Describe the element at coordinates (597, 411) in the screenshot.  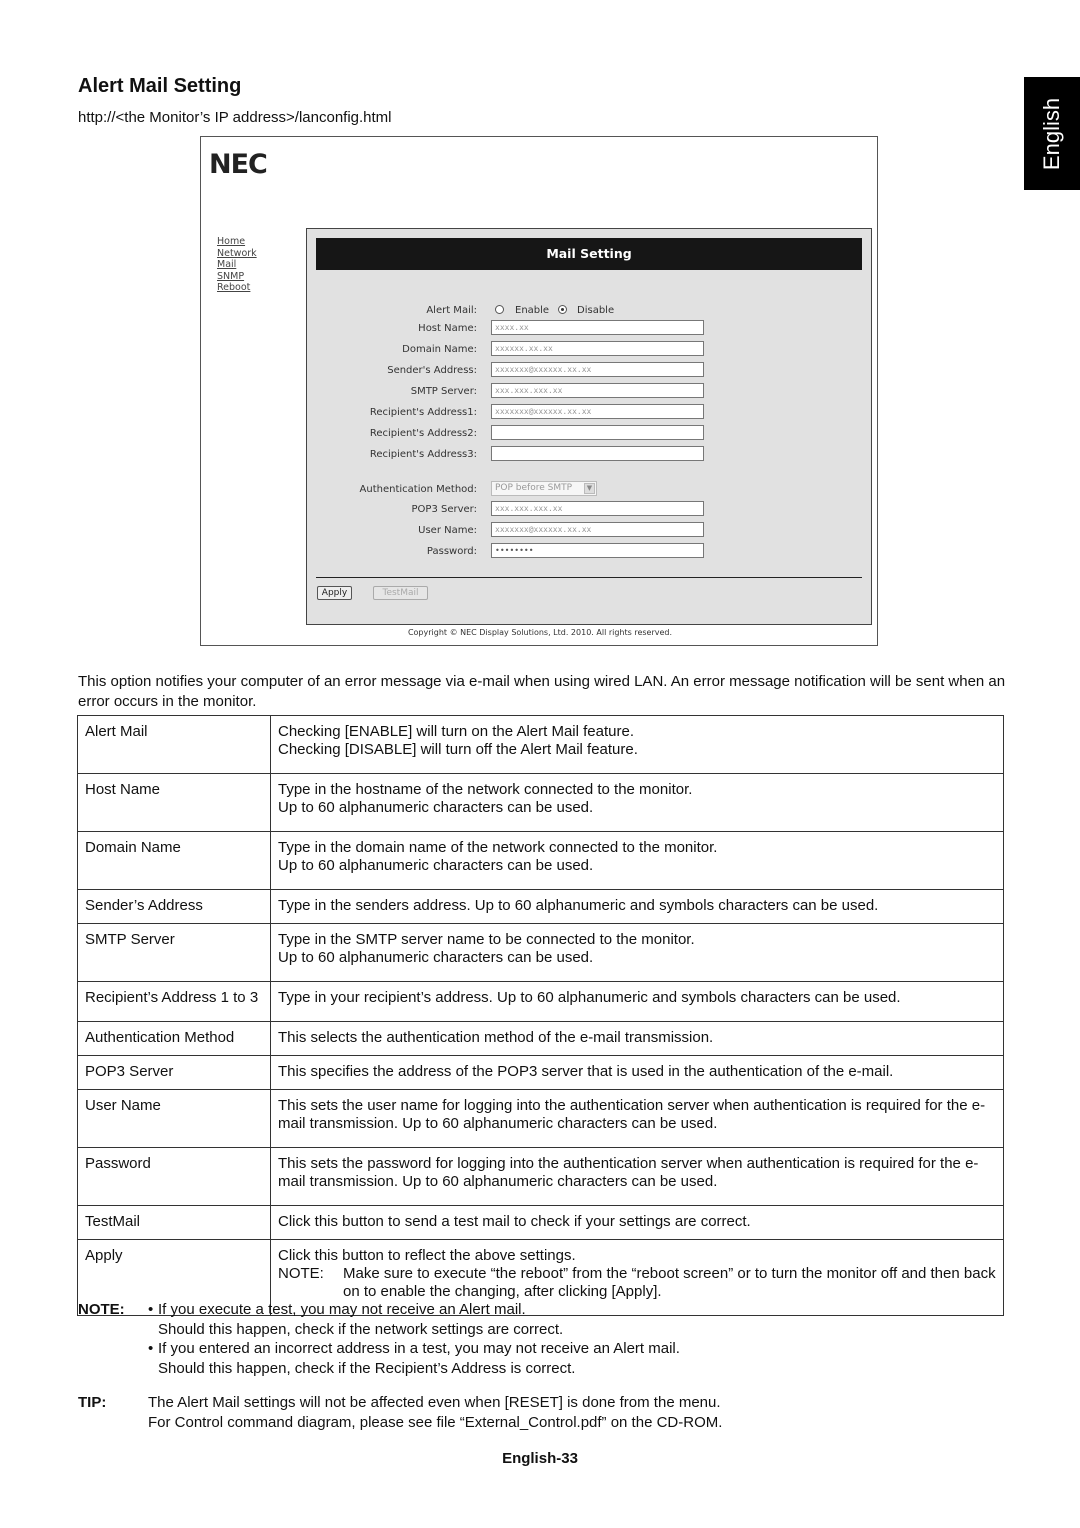
I see `recipient-address1-input: xxxxxxx@xxxxxx.xx.xx` at that location.